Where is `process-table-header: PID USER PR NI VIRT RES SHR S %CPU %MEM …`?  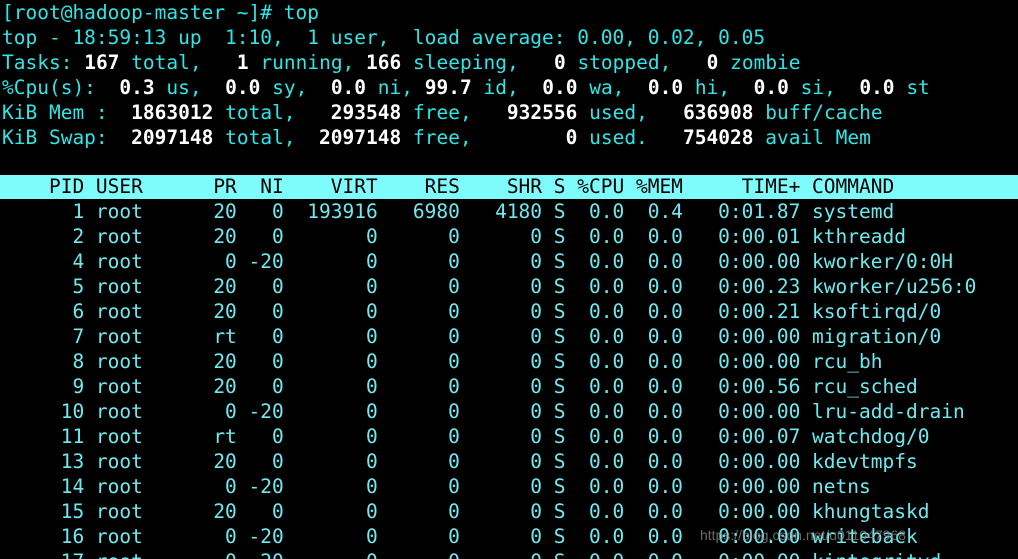
process-table-header: PID USER PR NI VIRT RES SHR S %CPU %MEM … is located at coordinates (509, 187).